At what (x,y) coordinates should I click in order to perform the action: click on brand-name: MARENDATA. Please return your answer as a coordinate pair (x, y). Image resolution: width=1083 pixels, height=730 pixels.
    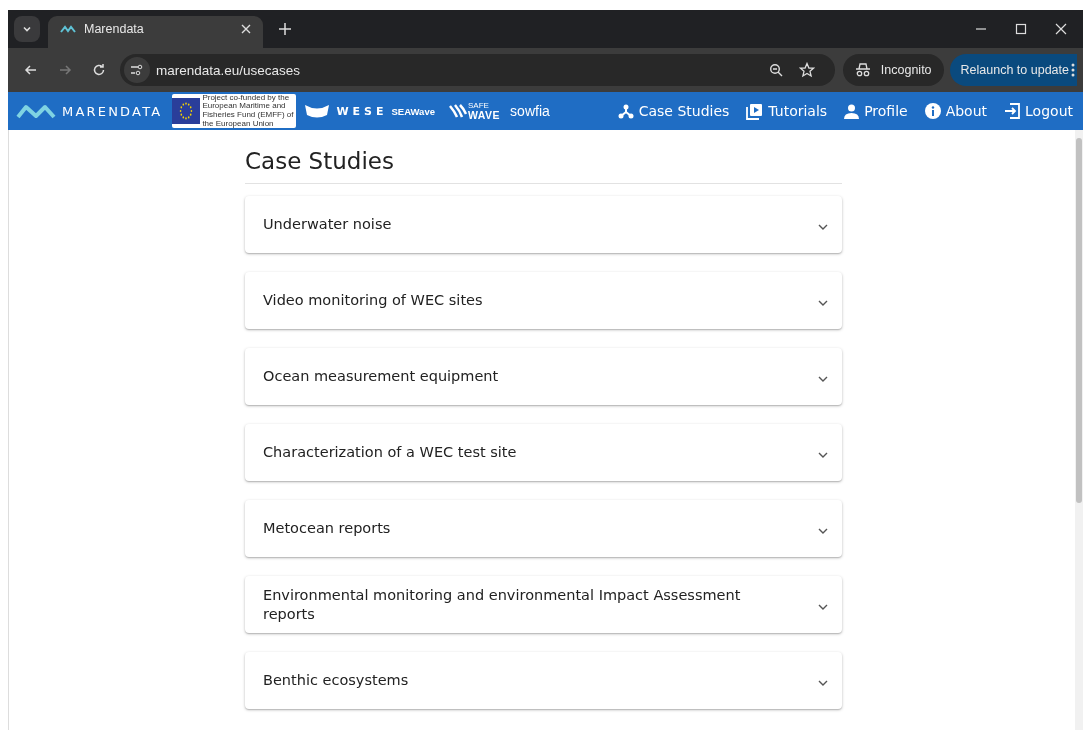
    Looking at the image, I should click on (112, 111).